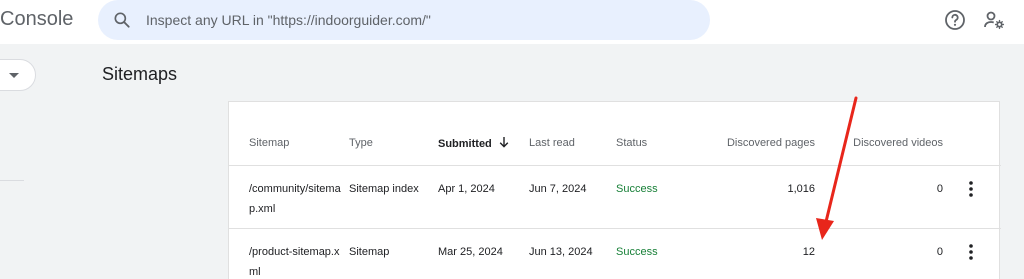  What do you see at coordinates (393, 197) in the screenshot?
I see `cell-type: Sitemap index` at bounding box center [393, 197].